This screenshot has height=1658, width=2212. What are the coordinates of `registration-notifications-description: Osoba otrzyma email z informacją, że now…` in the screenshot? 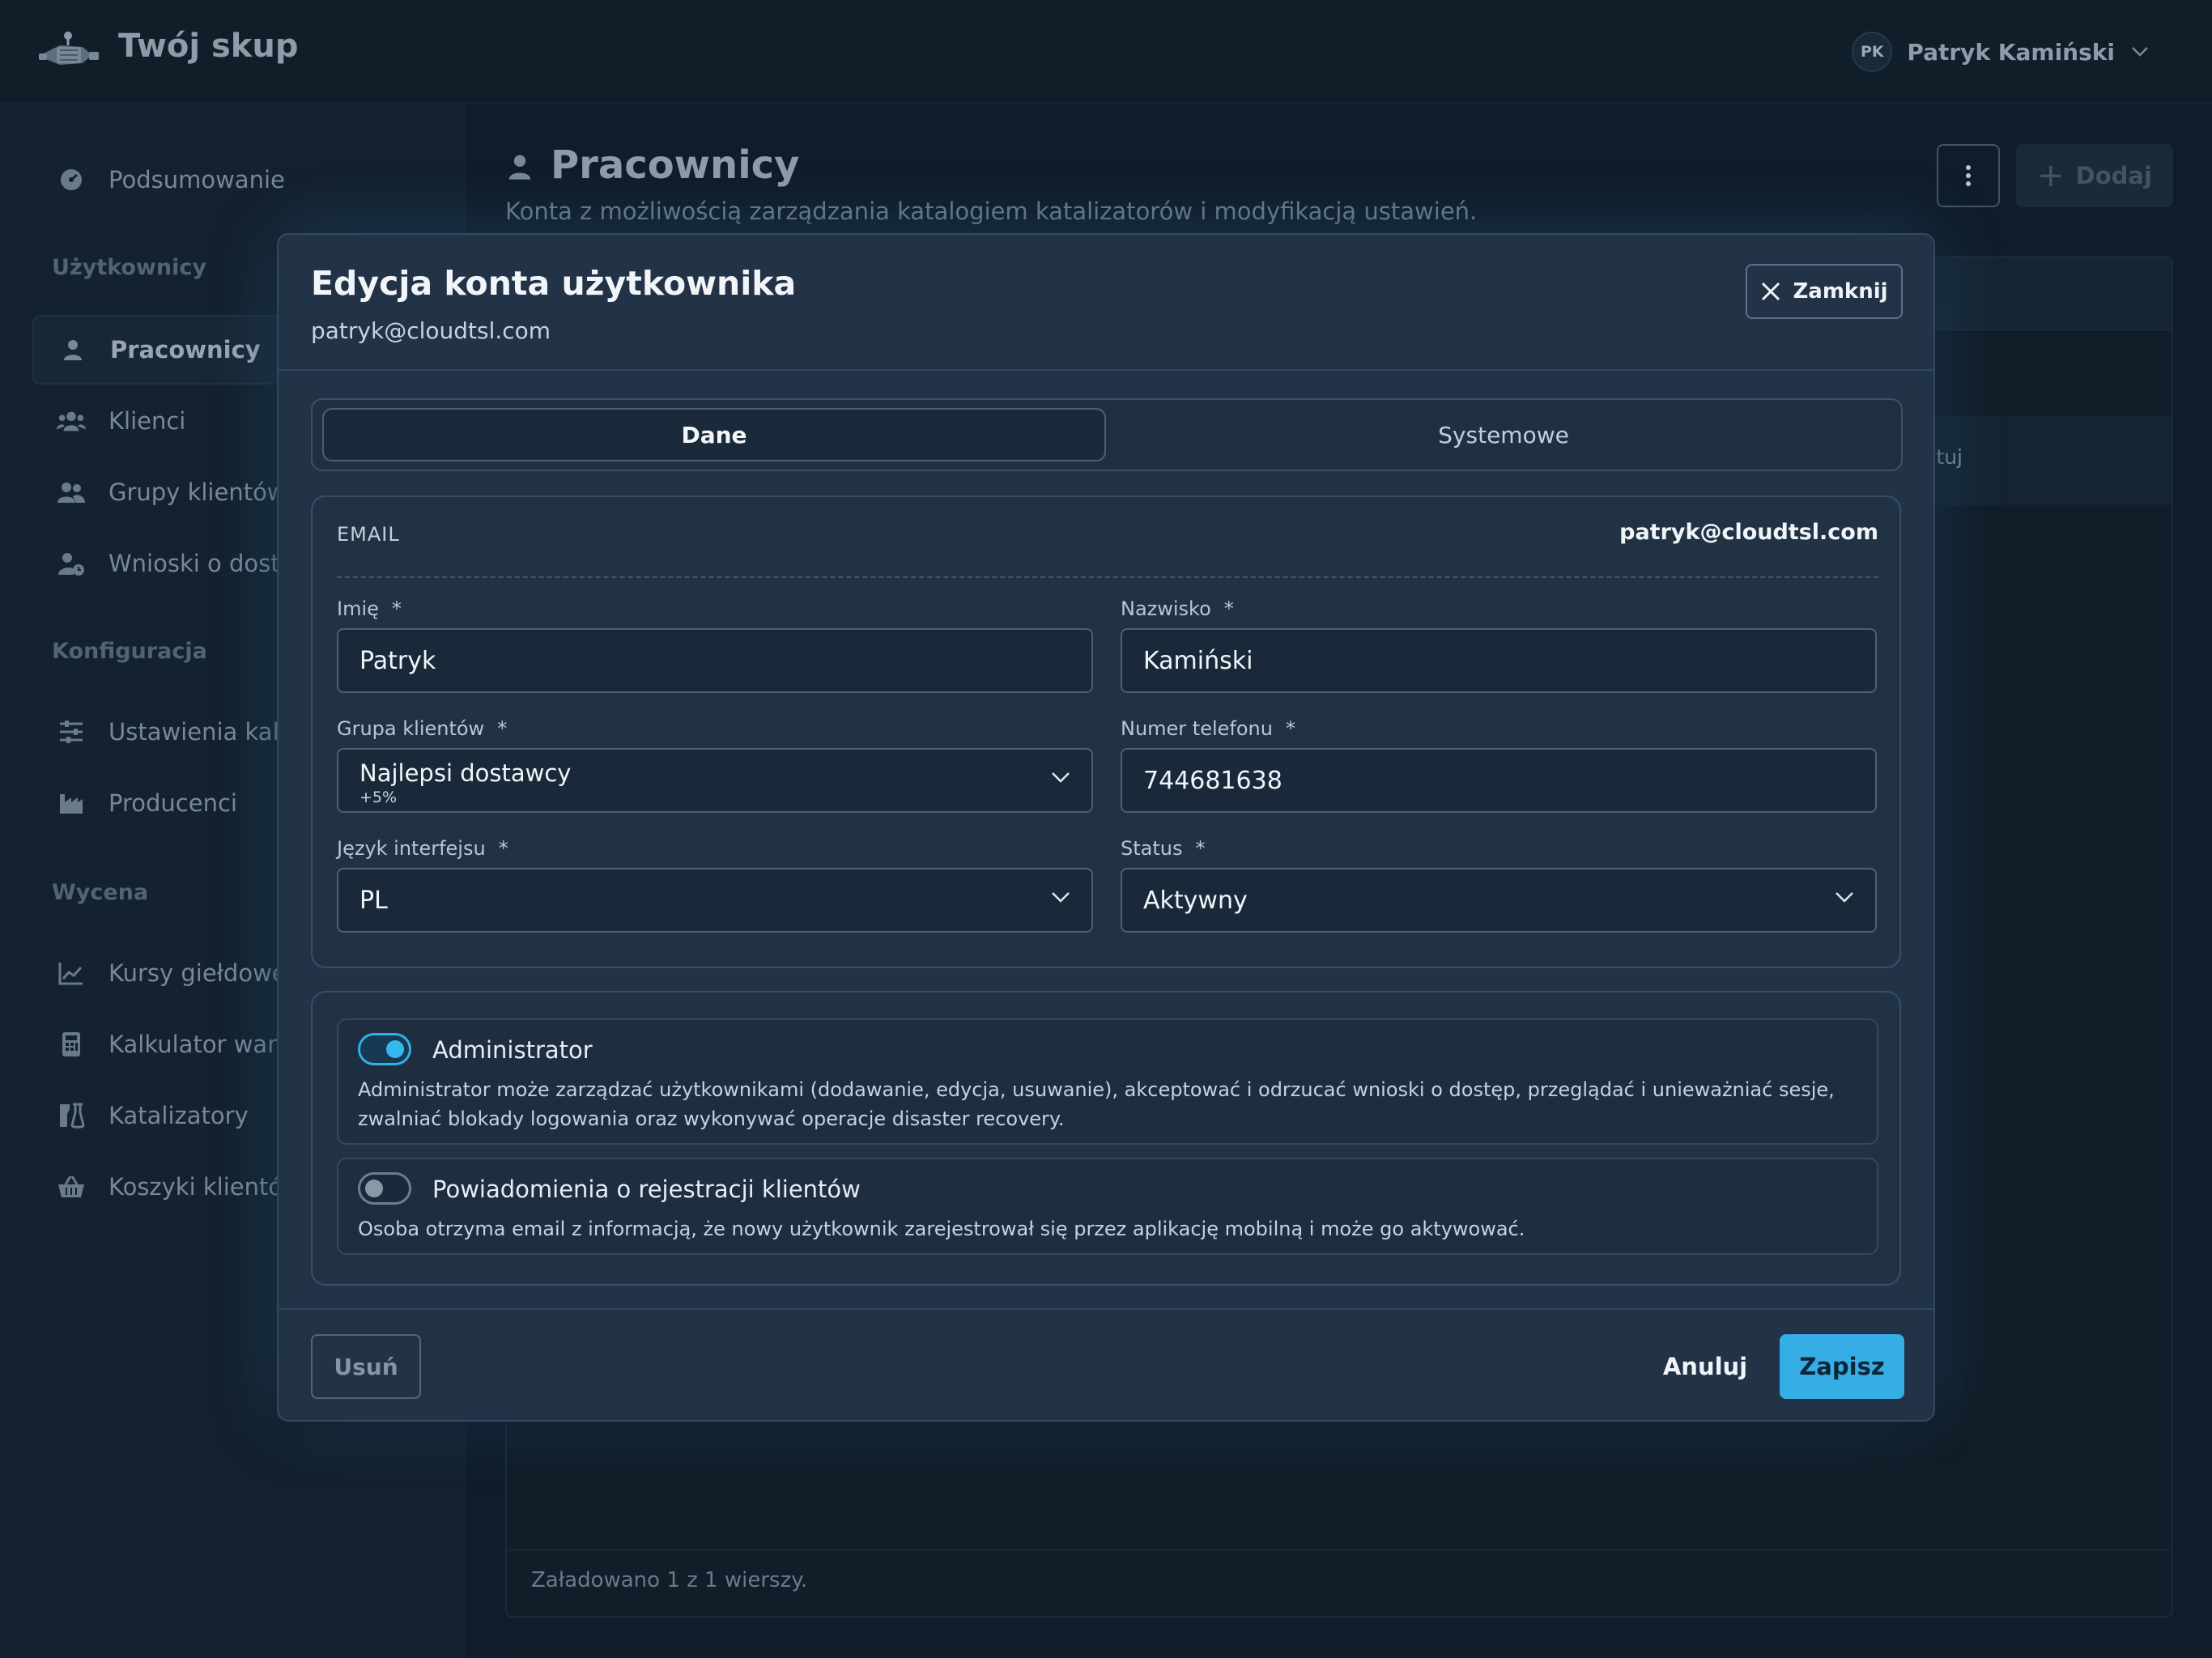 It's located at (942, 1229).